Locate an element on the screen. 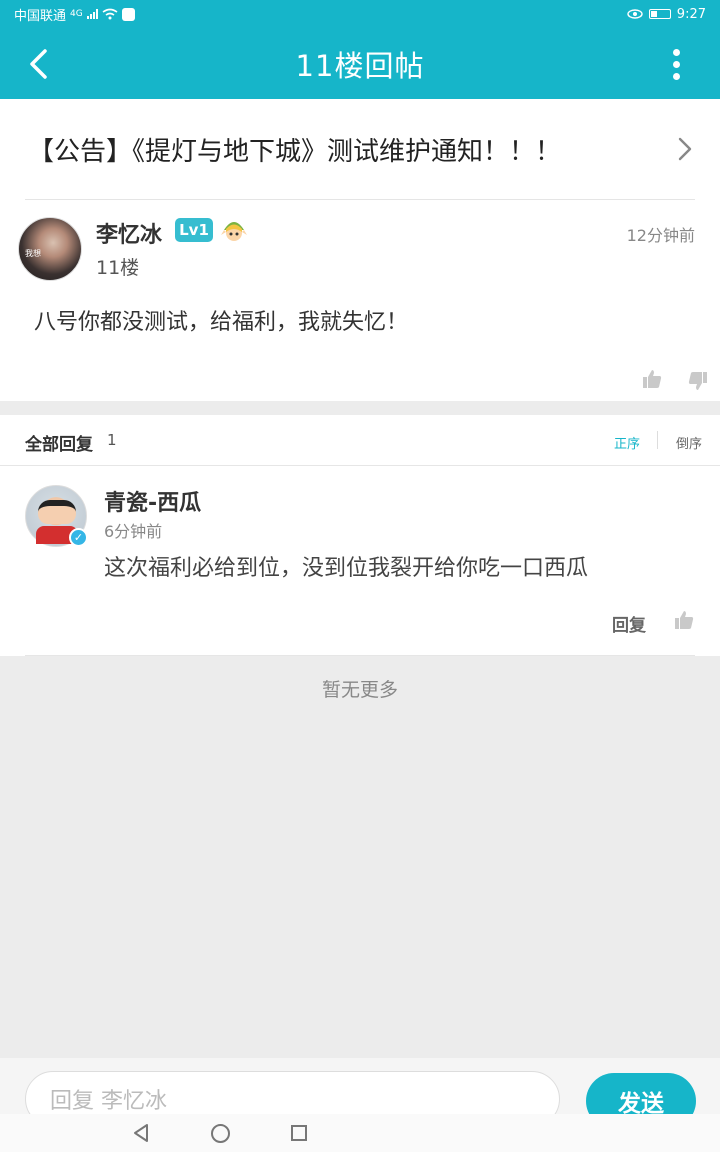 The width and height of the screenshot is (720, 1152). sort-desc-button: 倒序 is located at coordinates (689, 442).